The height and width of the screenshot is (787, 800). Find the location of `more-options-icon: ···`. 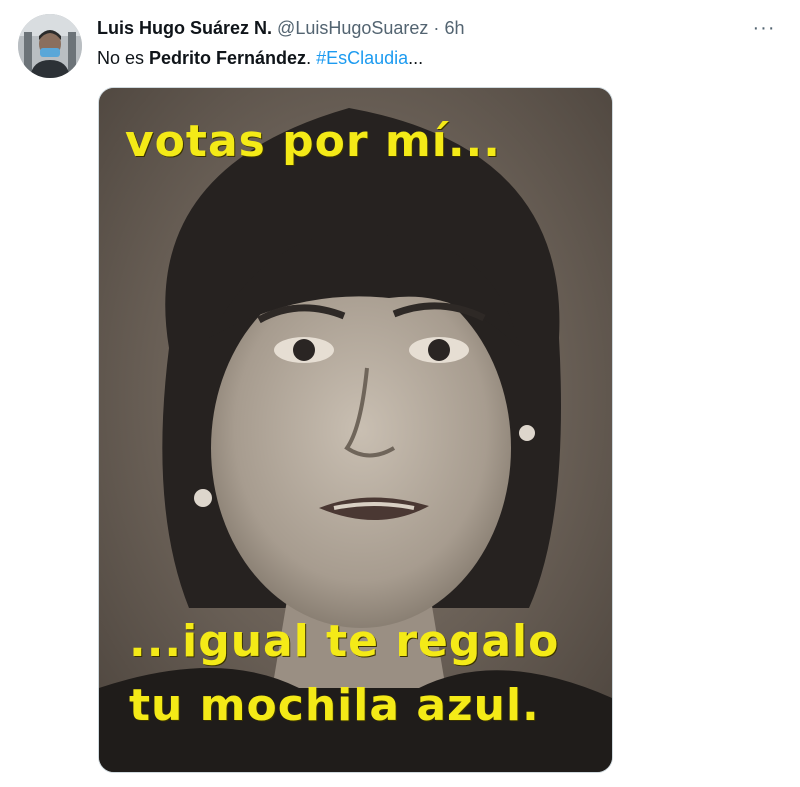

more-options-icon: ··· is located at coordinates (764, 28).